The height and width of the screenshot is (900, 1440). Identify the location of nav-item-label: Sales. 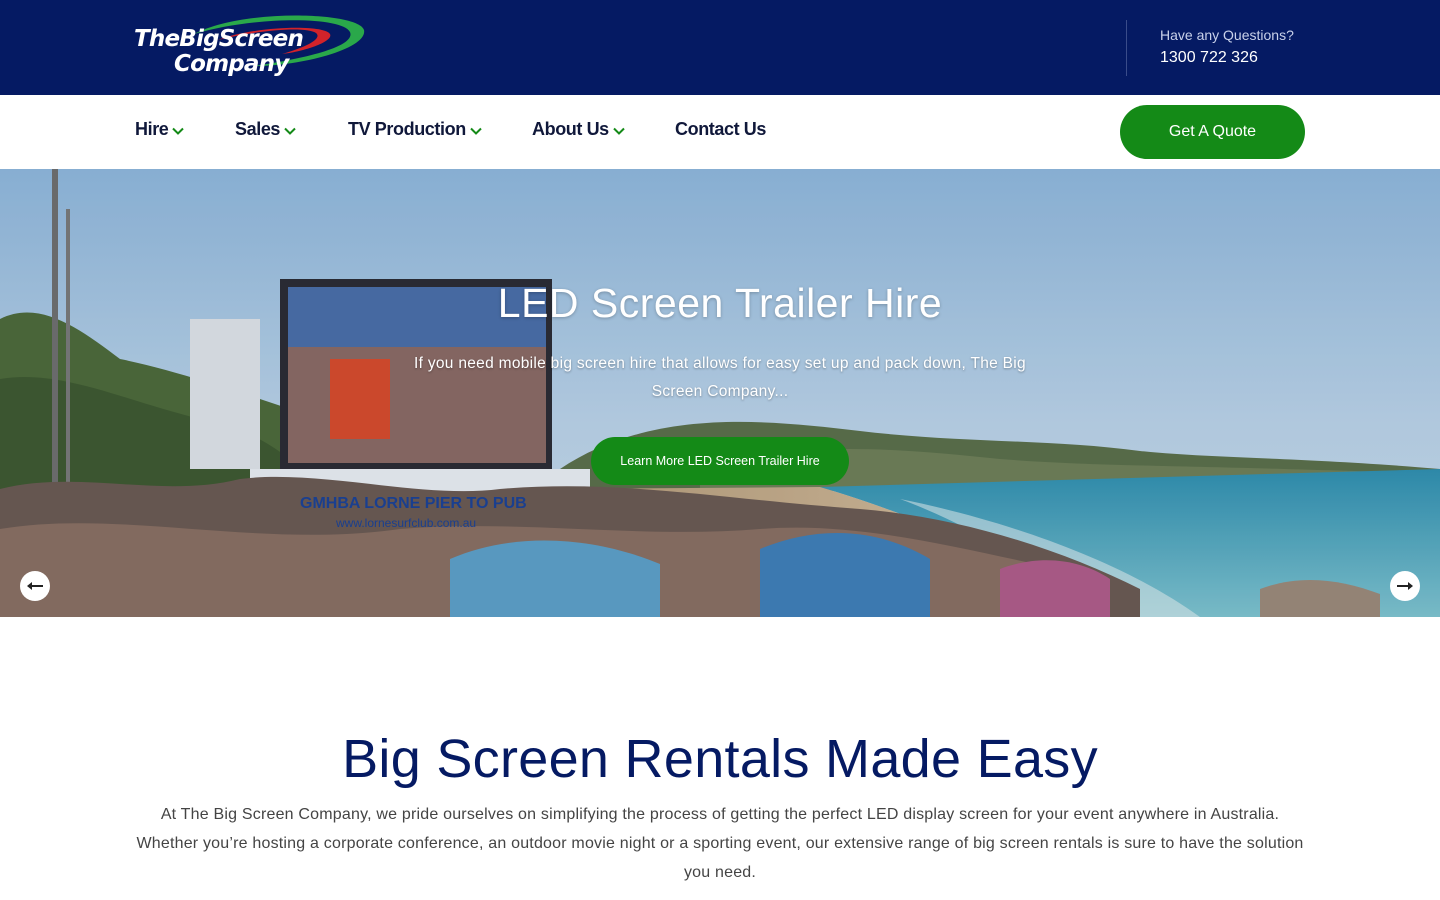
(258, 129).